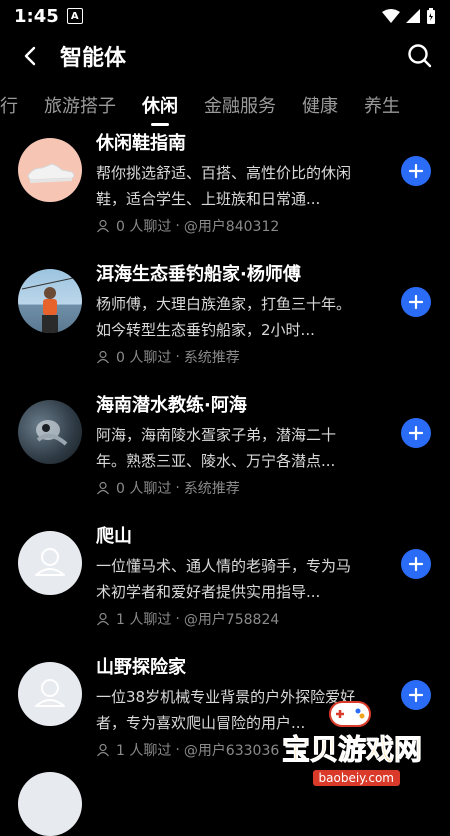 Image resolution: width=450 pixels, height=836 pixels. I want to click on tab-wellness: 养生, so click(382, 105).